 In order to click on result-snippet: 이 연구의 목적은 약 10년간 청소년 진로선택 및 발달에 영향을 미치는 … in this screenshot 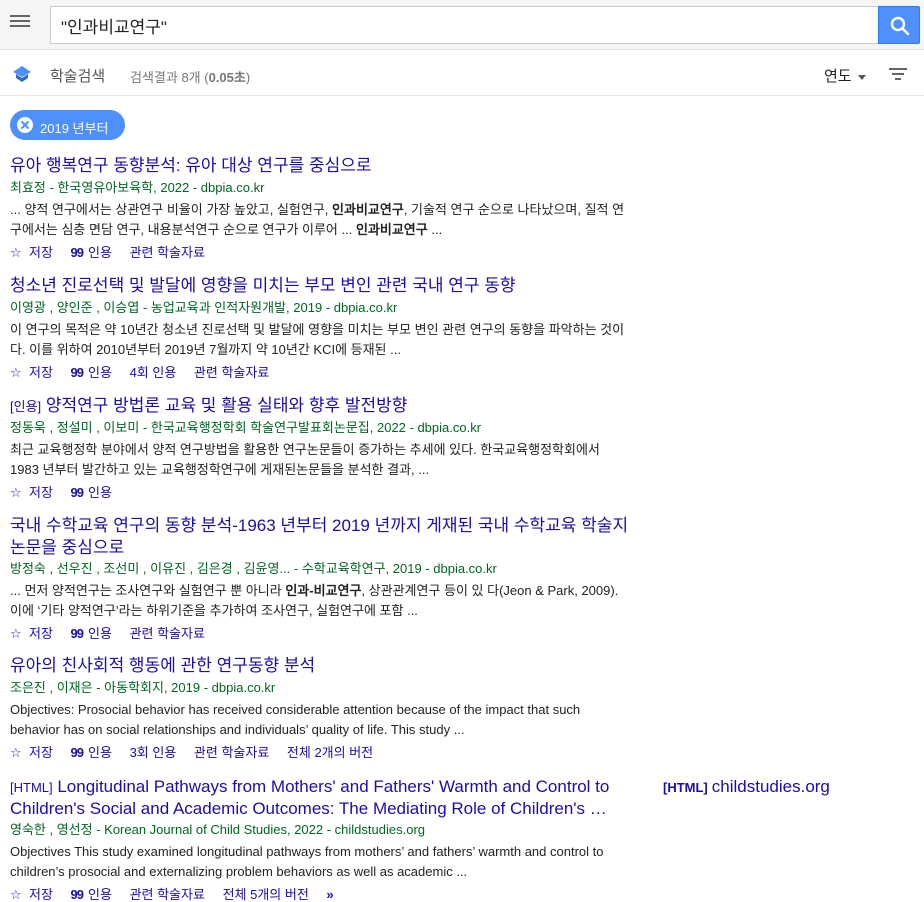, I will do `click(320, 340)`.